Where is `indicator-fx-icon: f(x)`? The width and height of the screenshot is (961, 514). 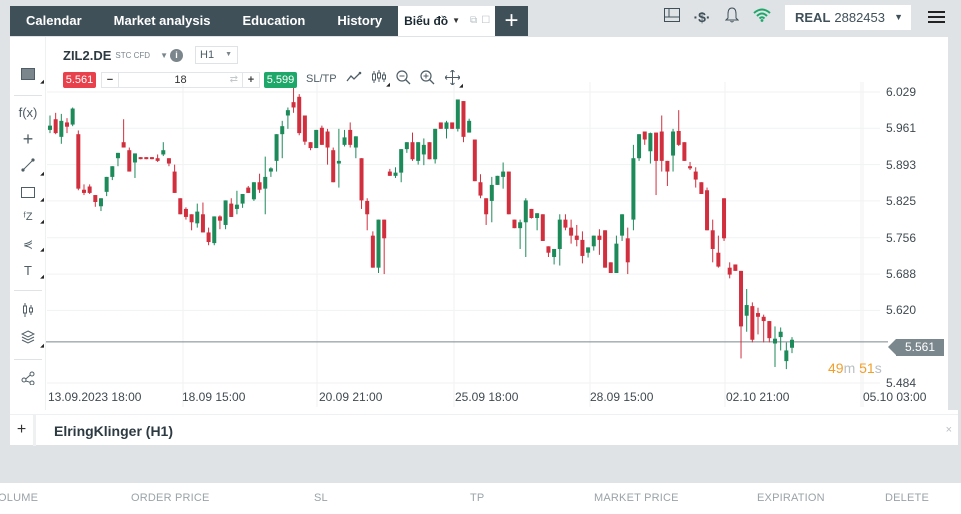 indicator-fx-icon: f(x) is located at coordinates (28, 112).